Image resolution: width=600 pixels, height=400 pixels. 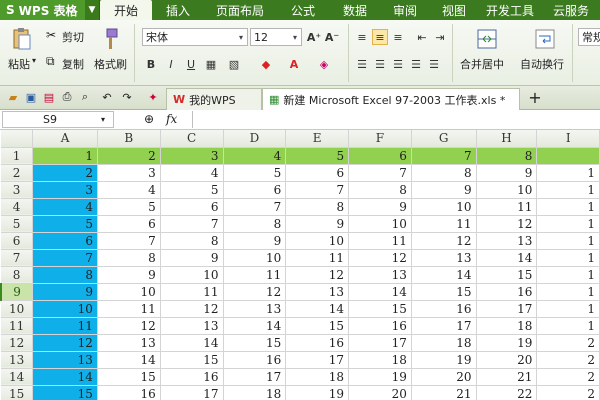 I want to click on cell-e6: 10, so click(x=317, y=241).